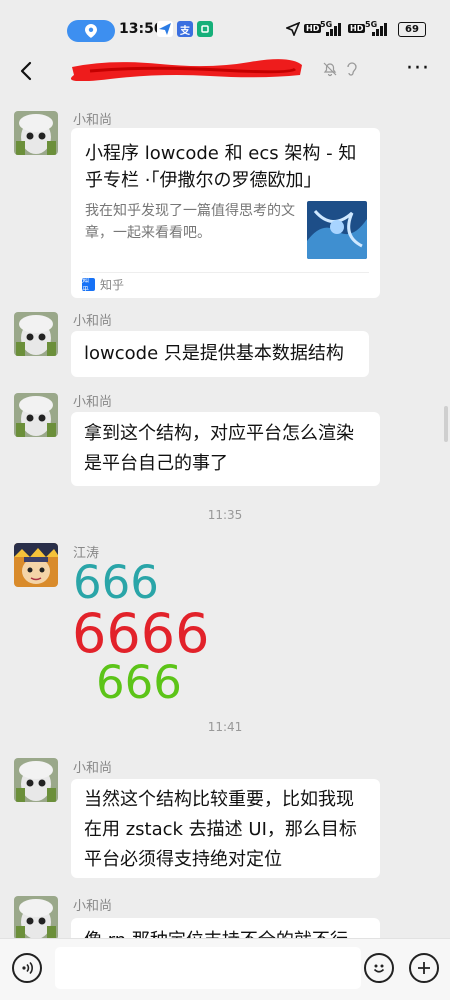 This screenshot has height=1000, width=450. What do you see at coordinates (352, 69) in the screenshot?
I see `earpiece-icon` at bounding box center [352, 69].